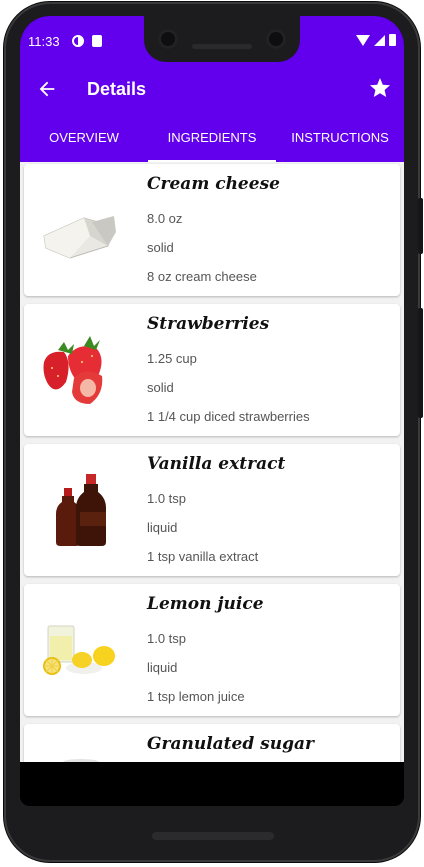  What do you see at coordinates (81, 510) in the screenshot?
I see `vanilla-extract-image` at bounding box center [81, 510].